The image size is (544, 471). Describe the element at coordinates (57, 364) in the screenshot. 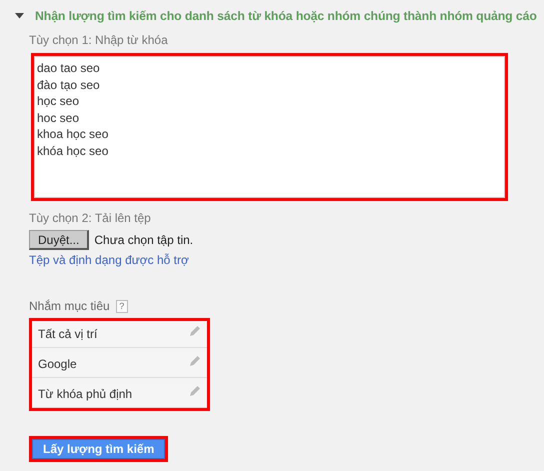

I see `targeting-value: Google` at that location.